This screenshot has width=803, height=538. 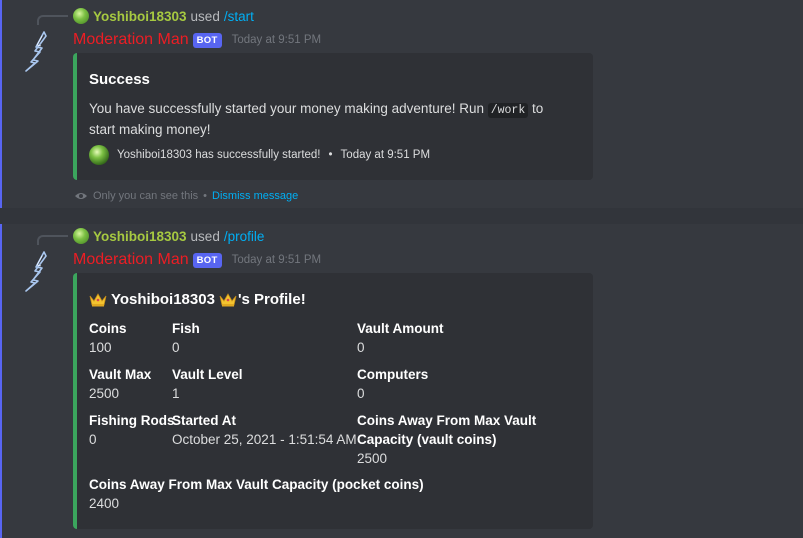 I want to click on footer-text: Yoshiboi18303 has successfully started!, so click(x=219, y=155).